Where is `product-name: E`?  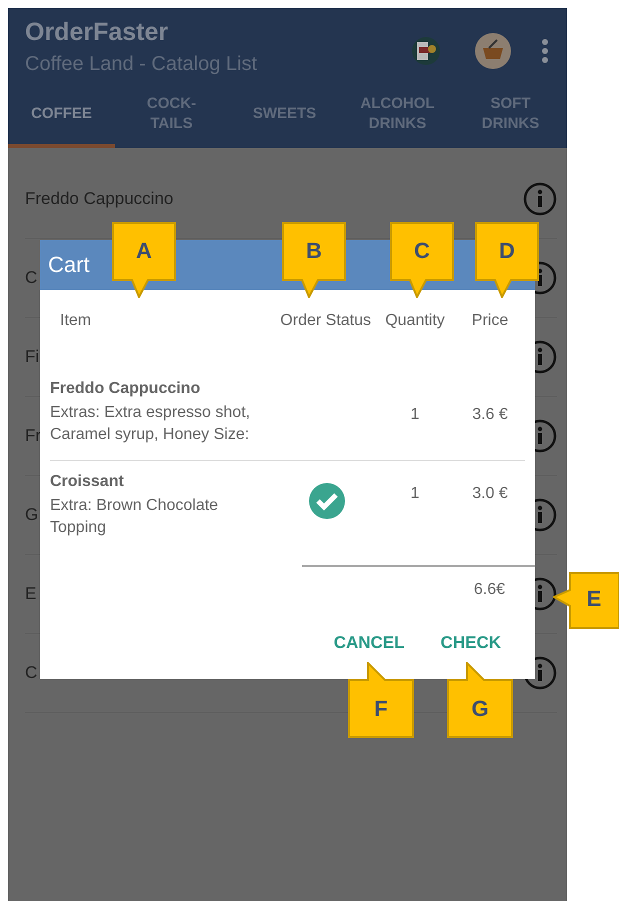 product-name: E is located at coordinates (30, 594).